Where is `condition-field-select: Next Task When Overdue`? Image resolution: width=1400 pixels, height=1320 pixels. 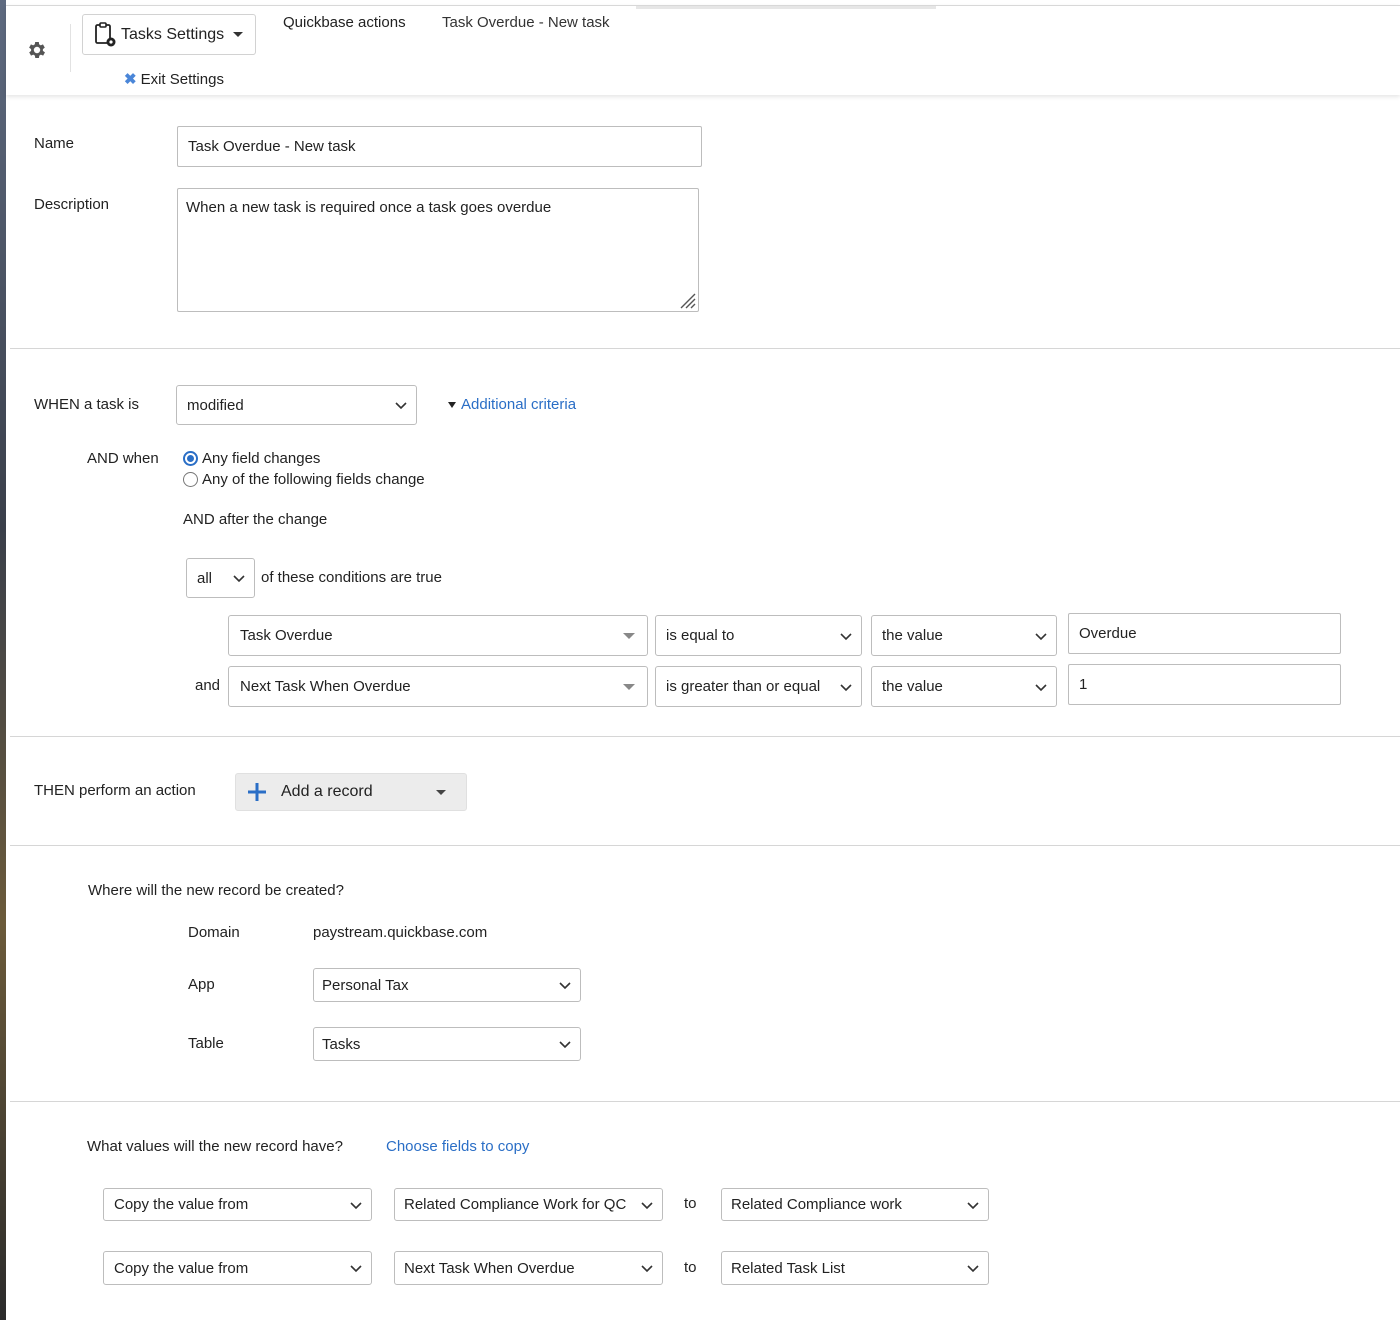 condition-field-select: Next Task When Overdue is located at coordinates (438, 686).